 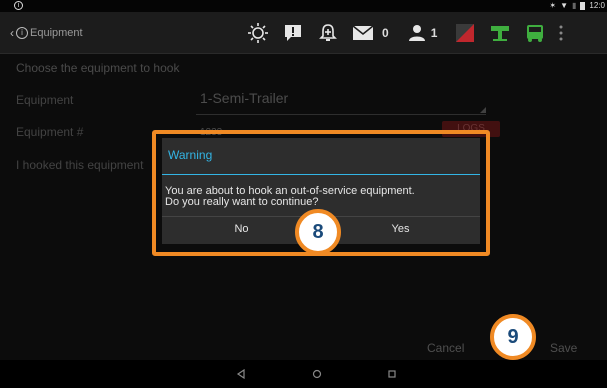 What do you see at coordinates (434, 33) in the screenshot?
I see `driver-count: 1` at bounding box center [434, 33].